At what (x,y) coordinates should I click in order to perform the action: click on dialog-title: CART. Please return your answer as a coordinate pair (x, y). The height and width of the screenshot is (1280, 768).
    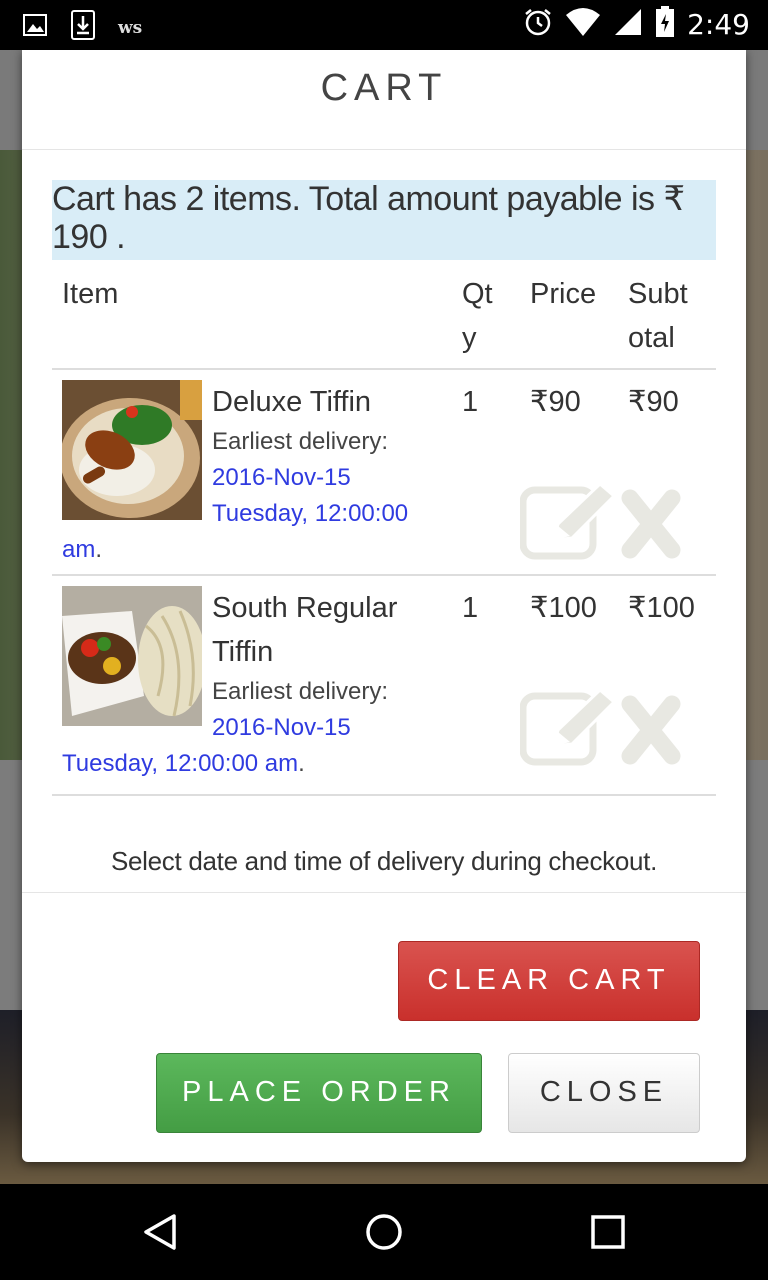
    Looking at the image, I should click on (384, 100).